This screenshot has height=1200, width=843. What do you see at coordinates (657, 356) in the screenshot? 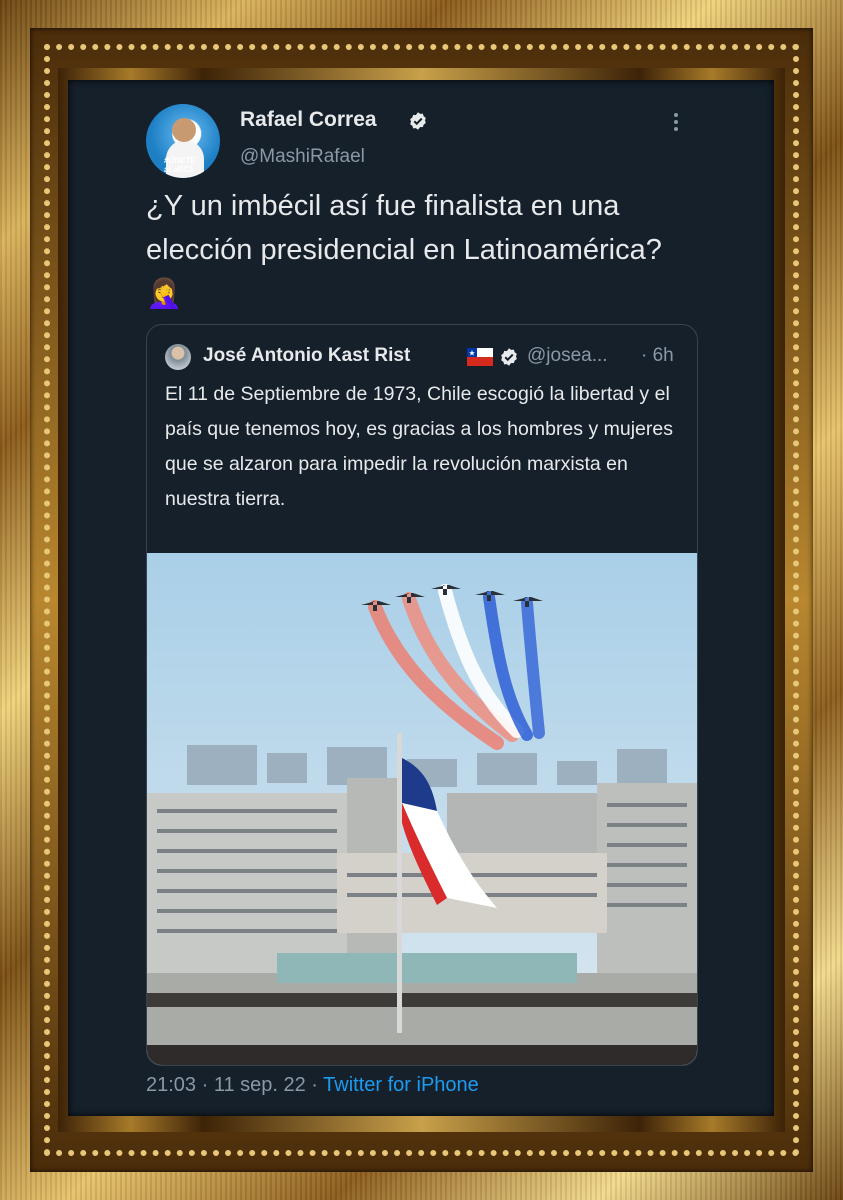
I see `quoted-tweet-time: · 6h` at bounding box center [657, 356].